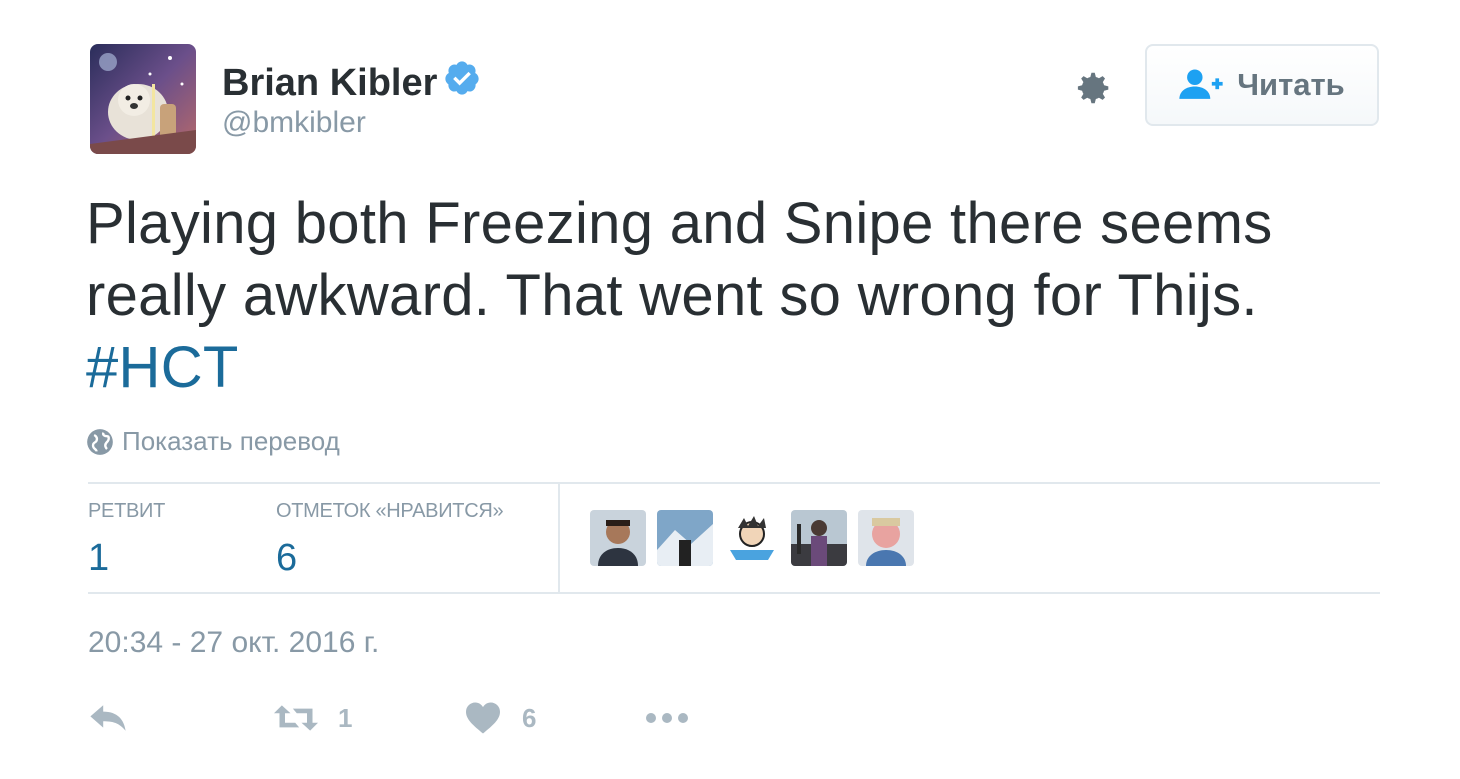 Image resolution: width=1460 pixels, height=779 pixels. Describe the element at coordinates (162, 367) in the screenshot. I see `hashtag-link: #HCT` at that location.